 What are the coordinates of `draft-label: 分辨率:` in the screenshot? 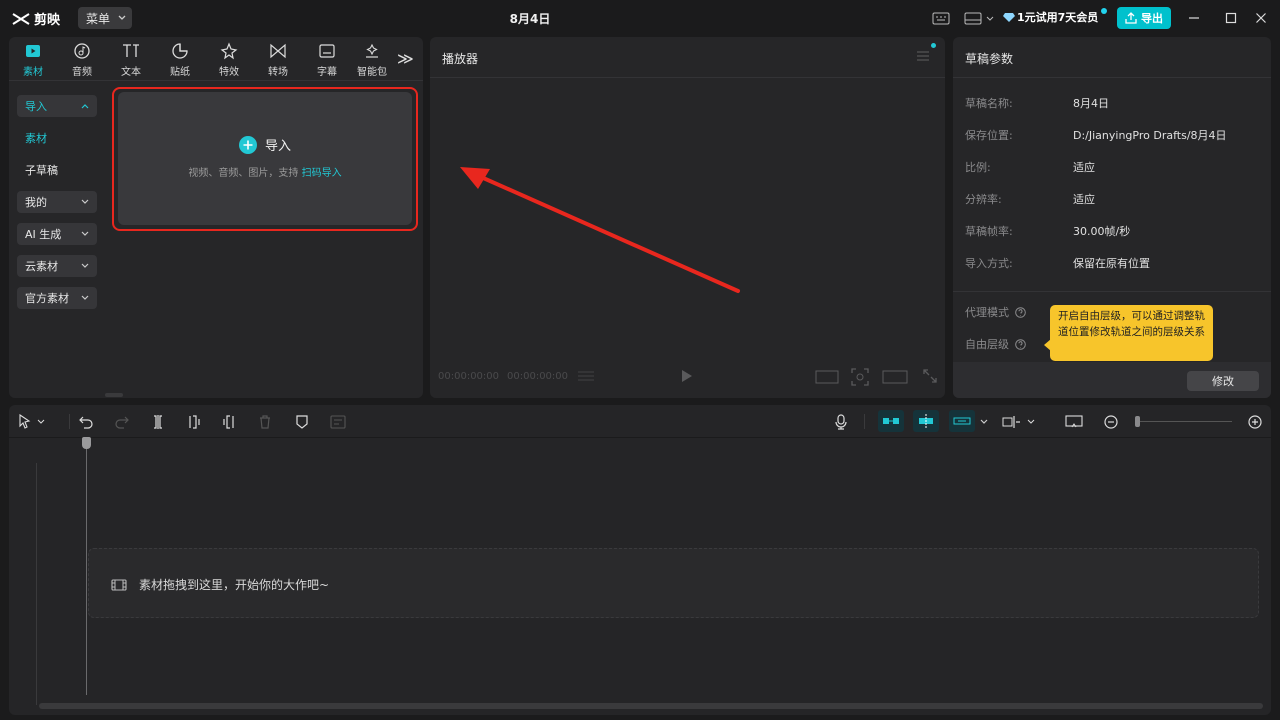 It's located at (983, 199).